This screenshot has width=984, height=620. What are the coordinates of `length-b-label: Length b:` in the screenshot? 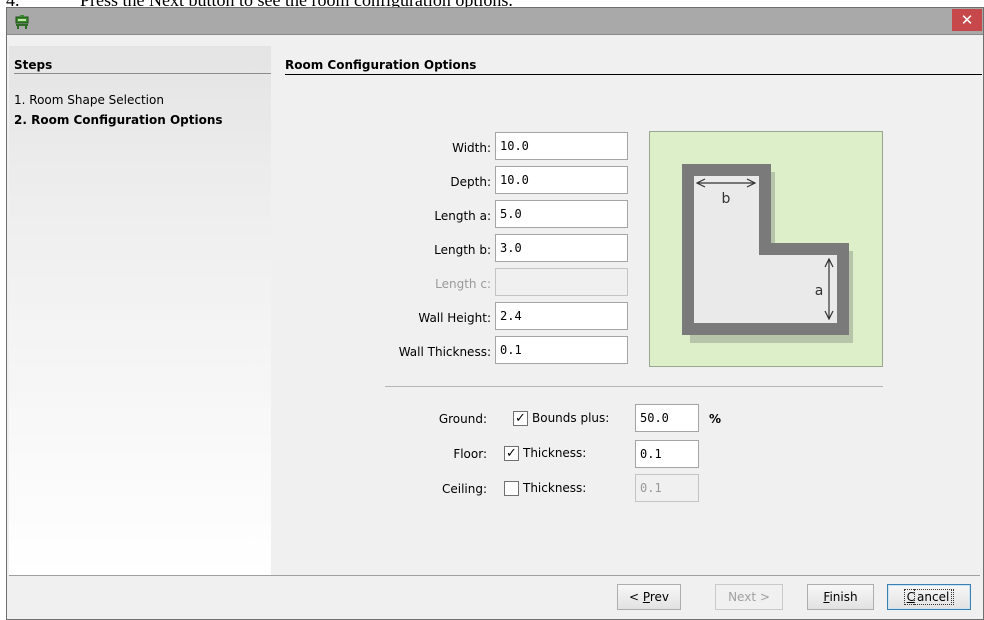 It's located at (462, 250).